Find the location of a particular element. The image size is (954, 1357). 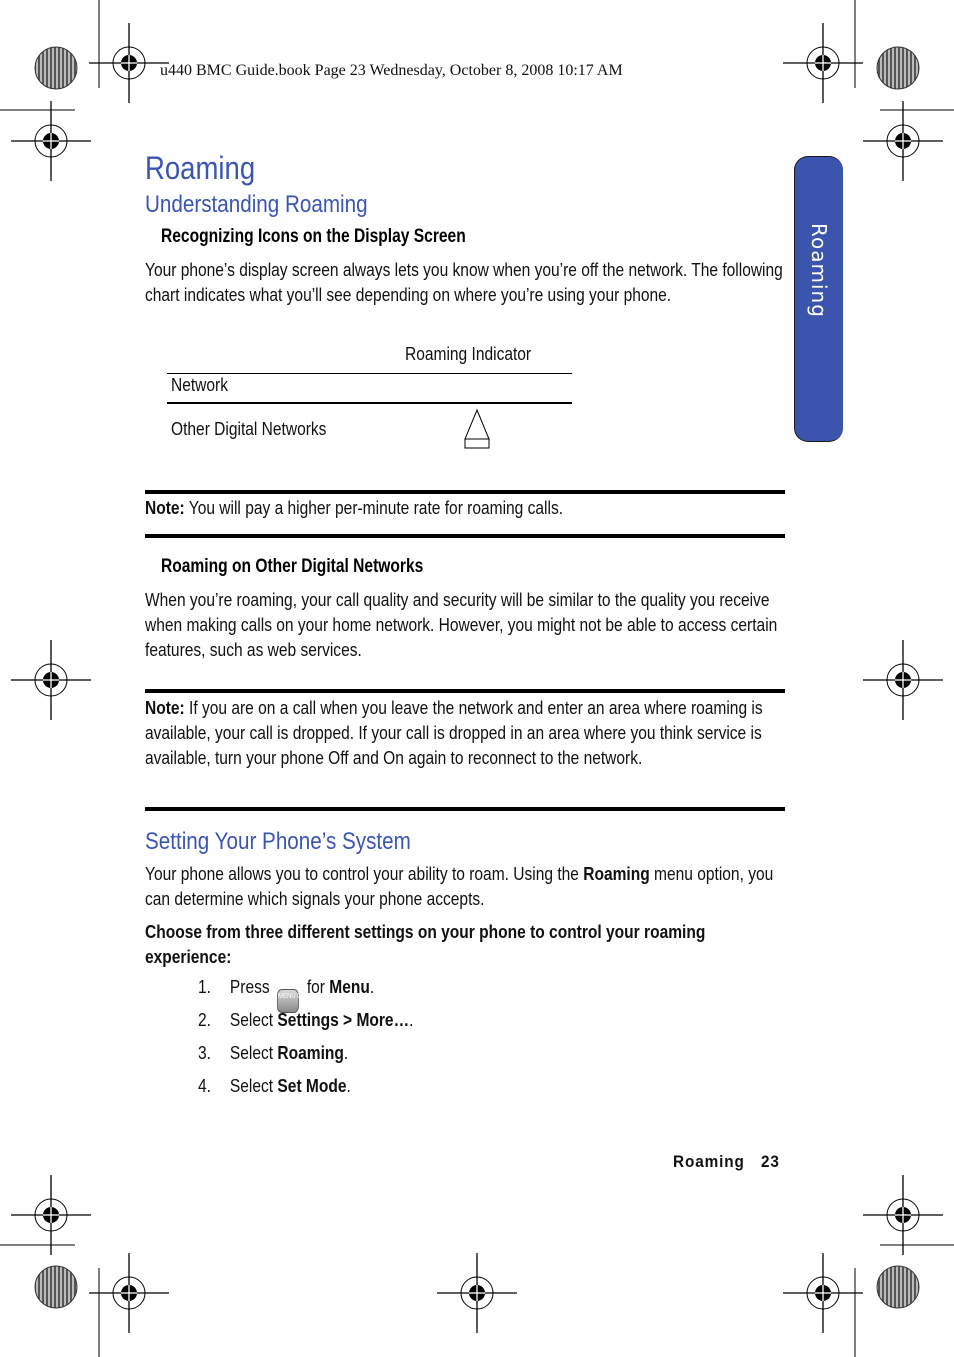

section-heading-system: Setting Your Phone’s System is located at coordinates (278, 841).